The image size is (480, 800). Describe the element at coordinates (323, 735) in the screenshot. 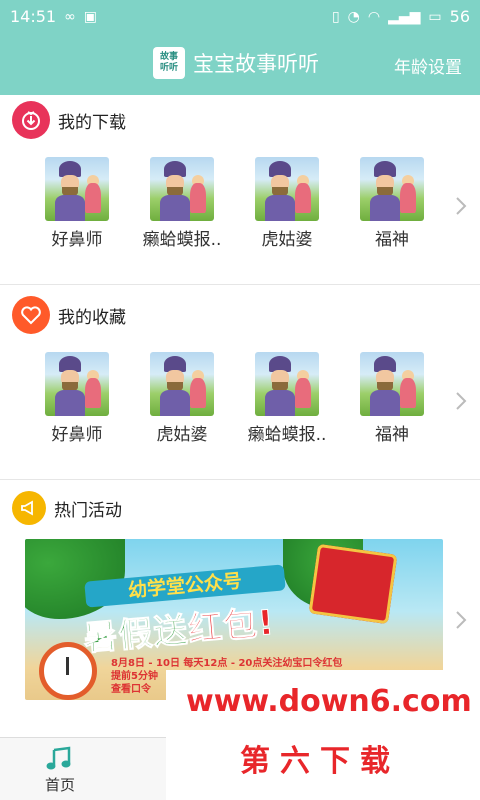

I see `watermark-overlay: www.down6.com 第六下载` at that location.